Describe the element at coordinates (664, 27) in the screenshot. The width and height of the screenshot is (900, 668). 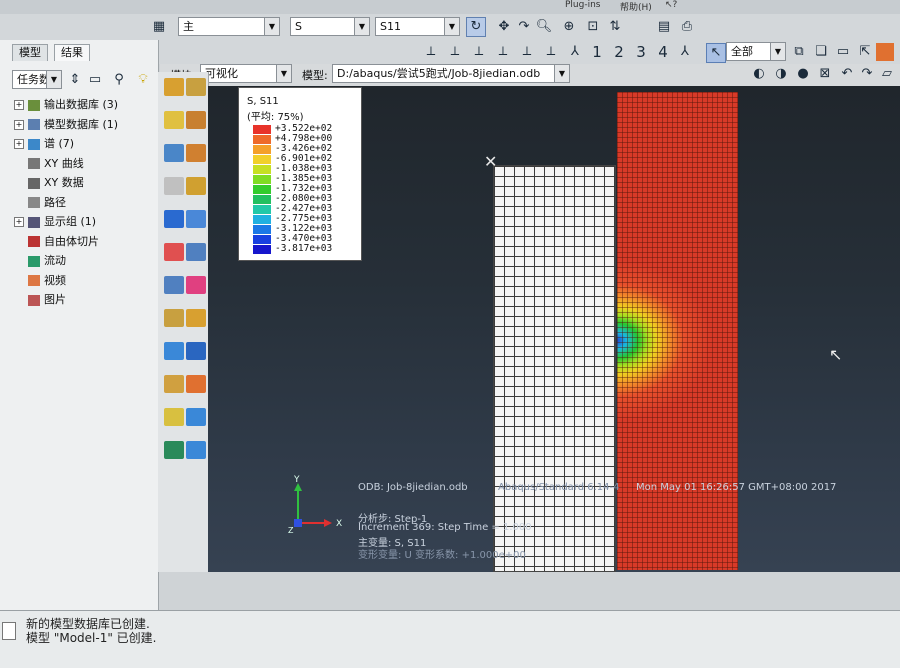
I see `list-icon: ▤` at that location.